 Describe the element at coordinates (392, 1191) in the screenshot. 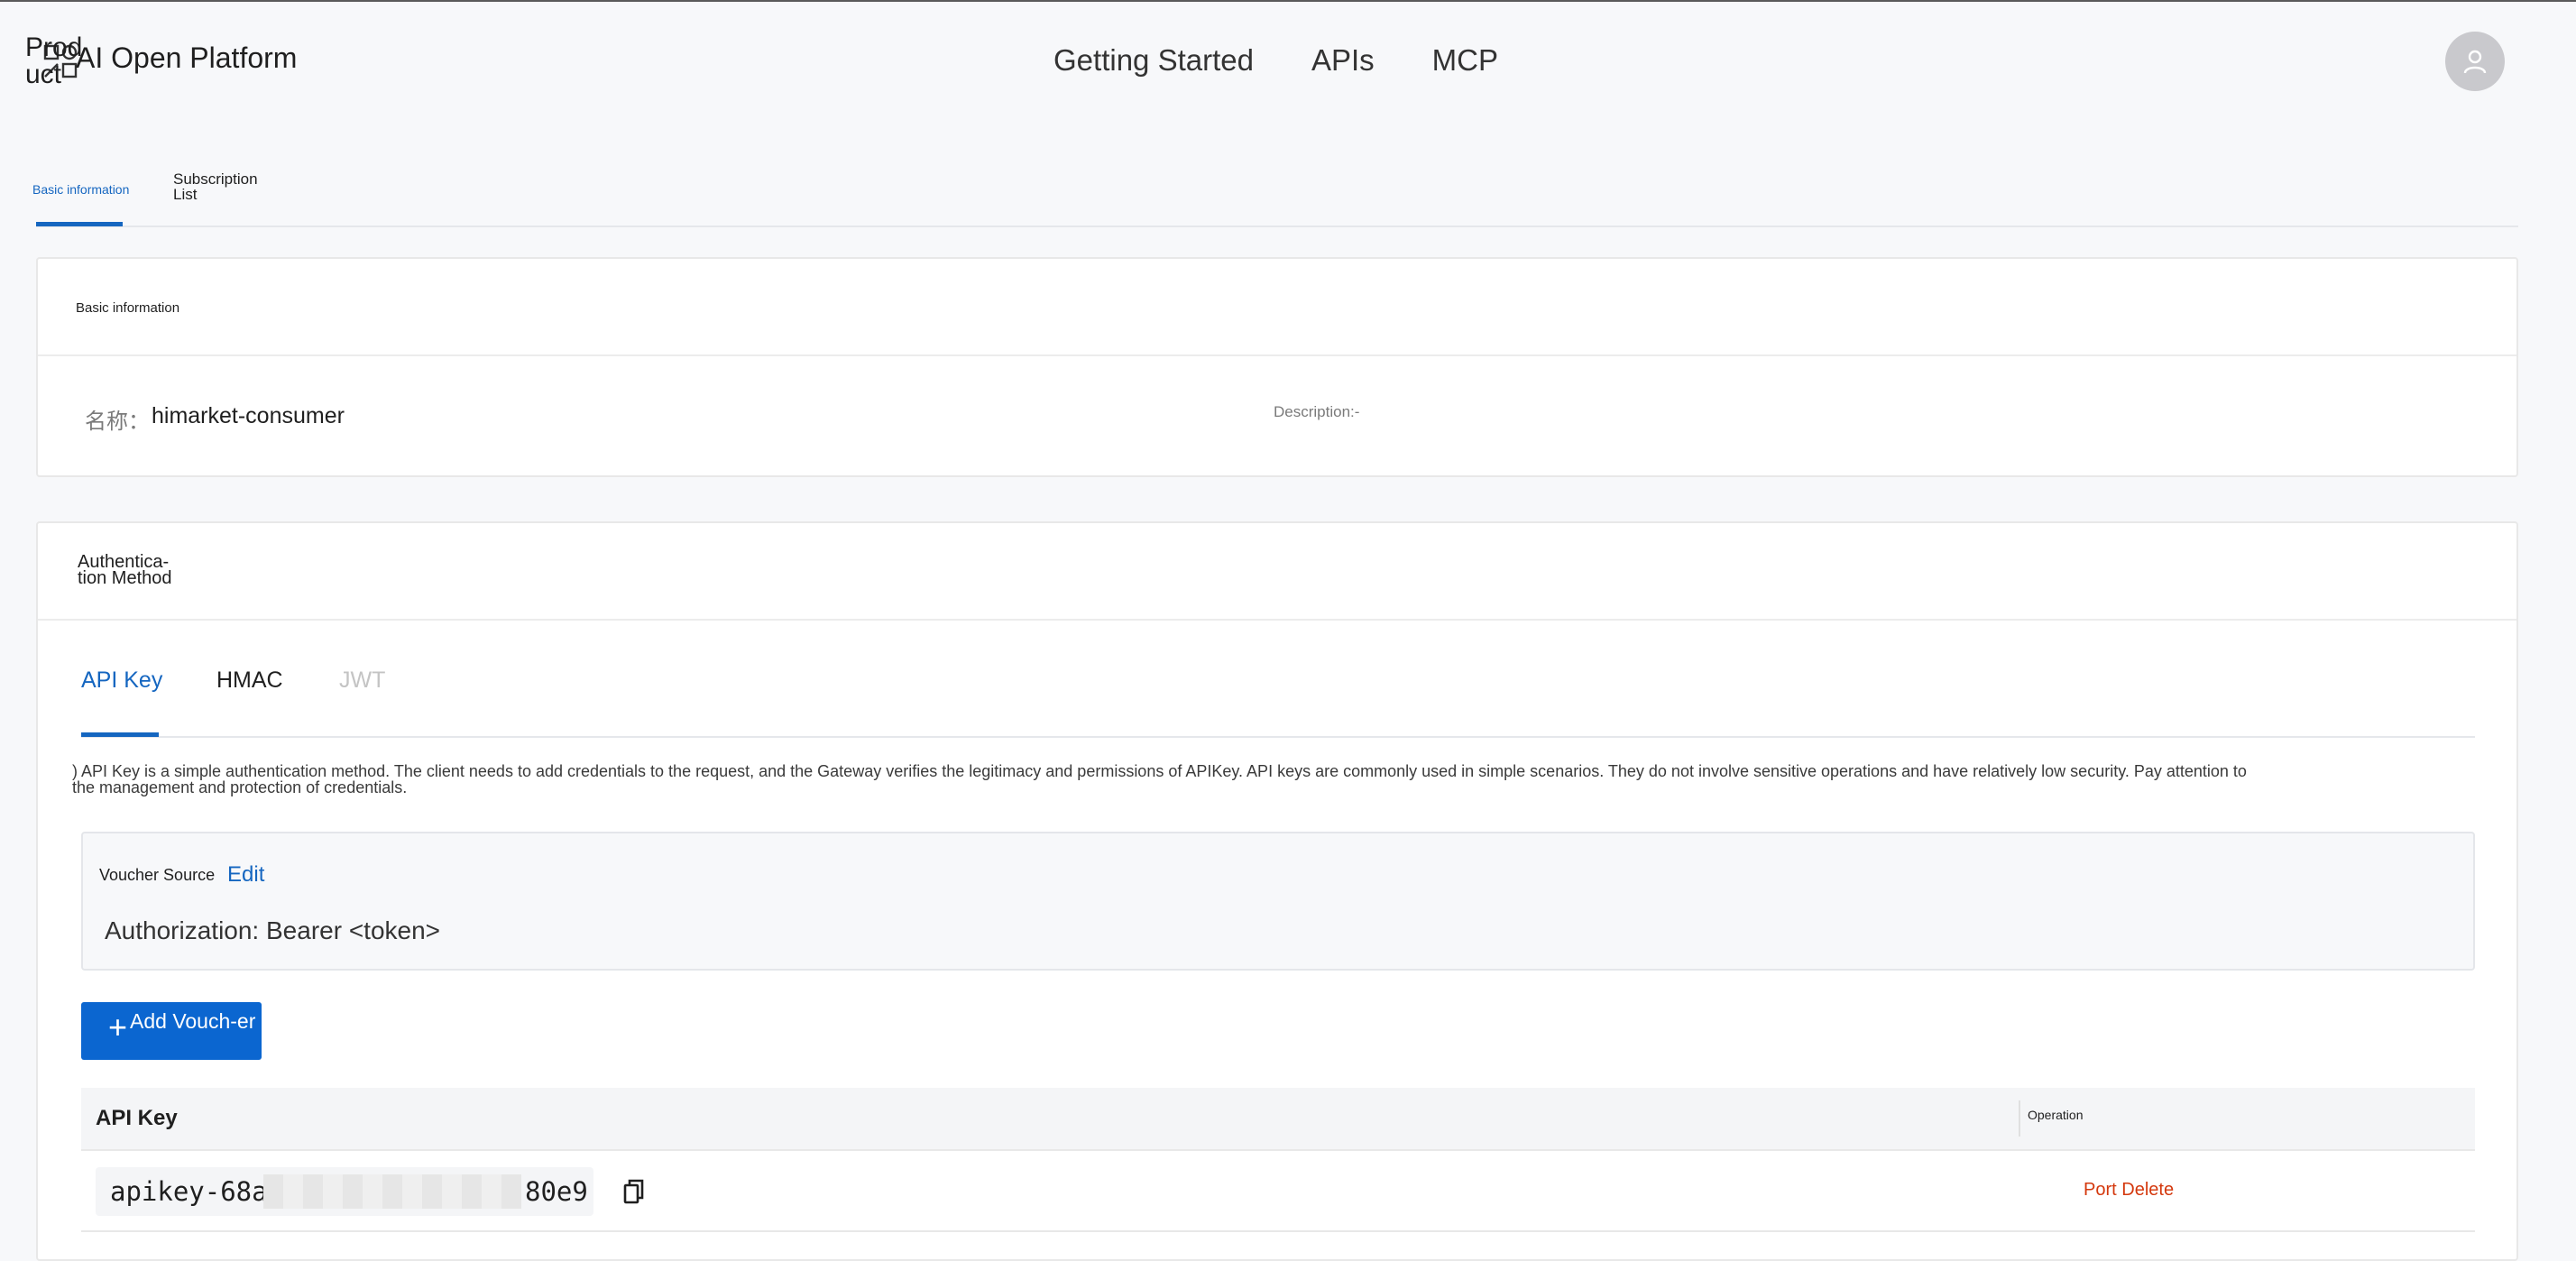

I see `api-key-mask` at that location.